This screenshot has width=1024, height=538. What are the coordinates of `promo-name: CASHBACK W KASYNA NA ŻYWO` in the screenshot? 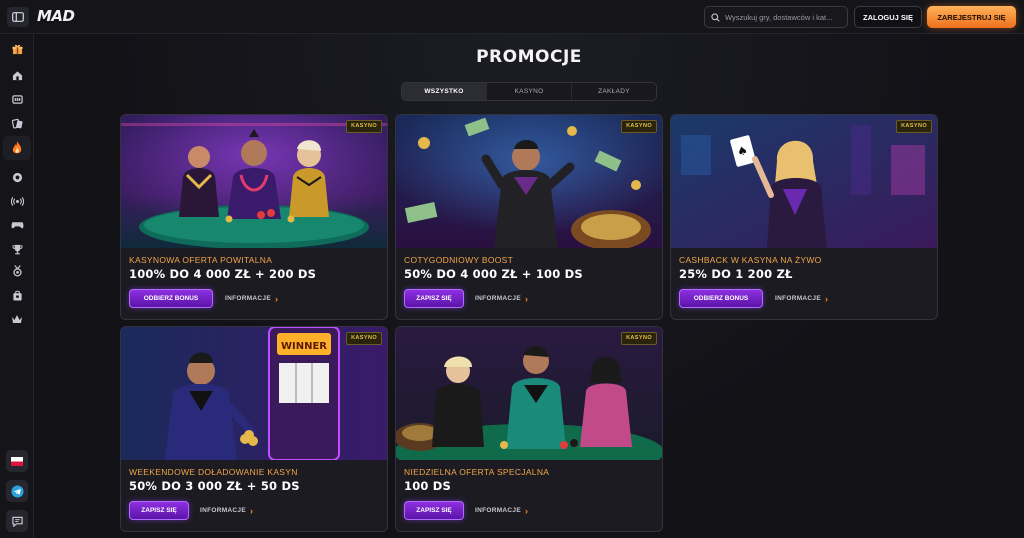 It's located at (750, 260).